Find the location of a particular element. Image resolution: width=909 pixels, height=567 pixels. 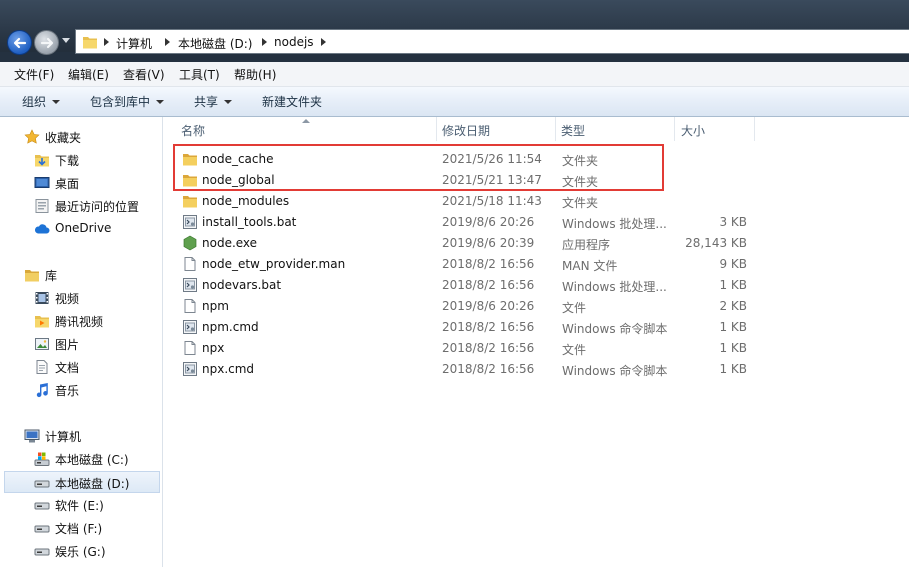

nav-item-onedrive: OneDrive is located at coordinates (81, 229).